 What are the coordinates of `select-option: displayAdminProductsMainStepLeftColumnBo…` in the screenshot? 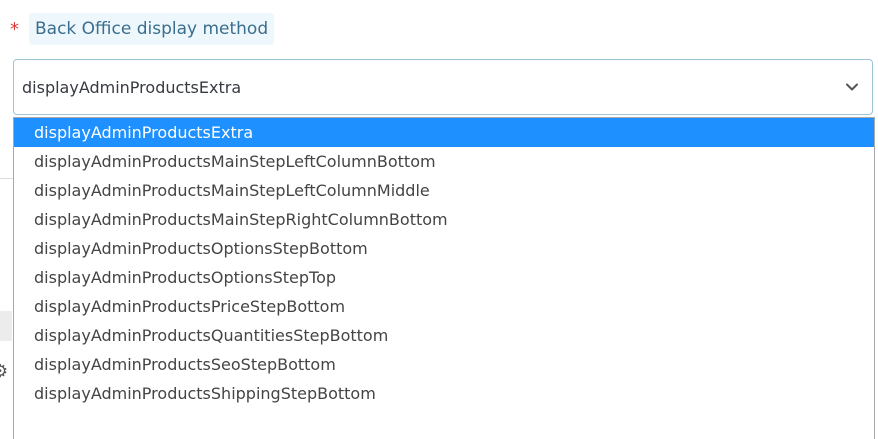 It's located at (444, 161).